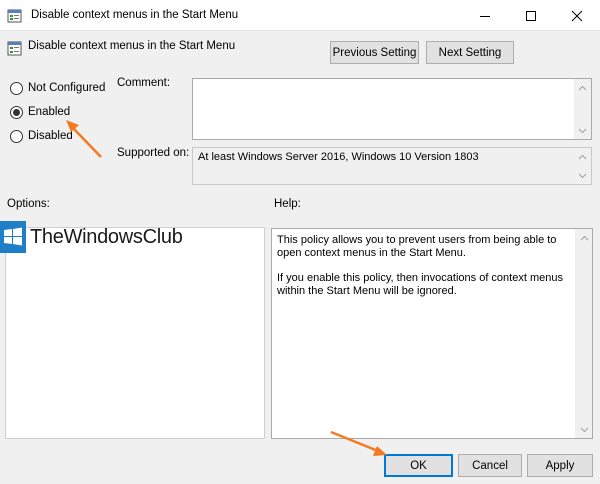 This screenshot has width=600, height=484. I want to click on radio-not-configured: Not Configured, so click(57, 88).